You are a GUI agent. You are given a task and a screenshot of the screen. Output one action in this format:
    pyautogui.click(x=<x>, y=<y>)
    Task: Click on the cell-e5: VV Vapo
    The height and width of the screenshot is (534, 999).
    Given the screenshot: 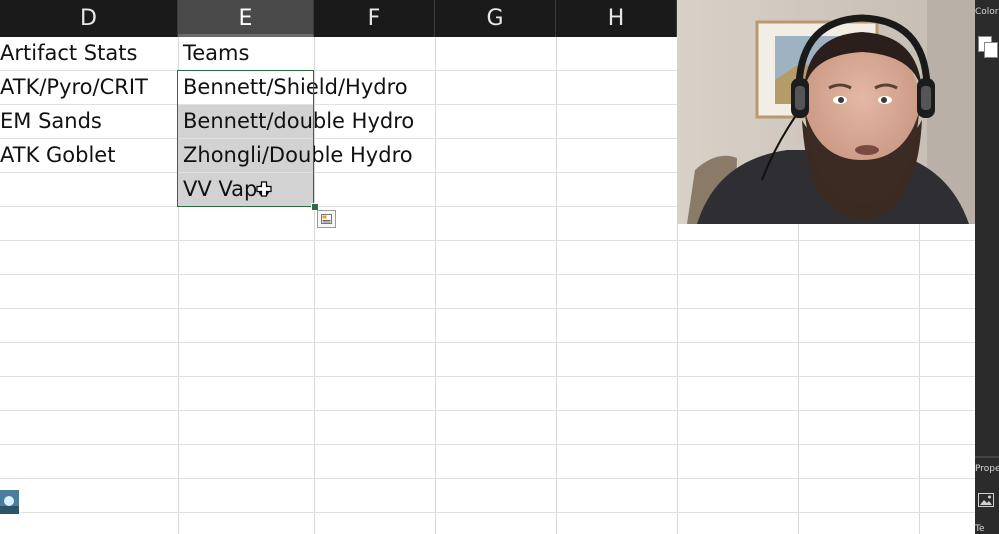 What is the action you would take?
    pyautogui.click(x=246, y=189)
    